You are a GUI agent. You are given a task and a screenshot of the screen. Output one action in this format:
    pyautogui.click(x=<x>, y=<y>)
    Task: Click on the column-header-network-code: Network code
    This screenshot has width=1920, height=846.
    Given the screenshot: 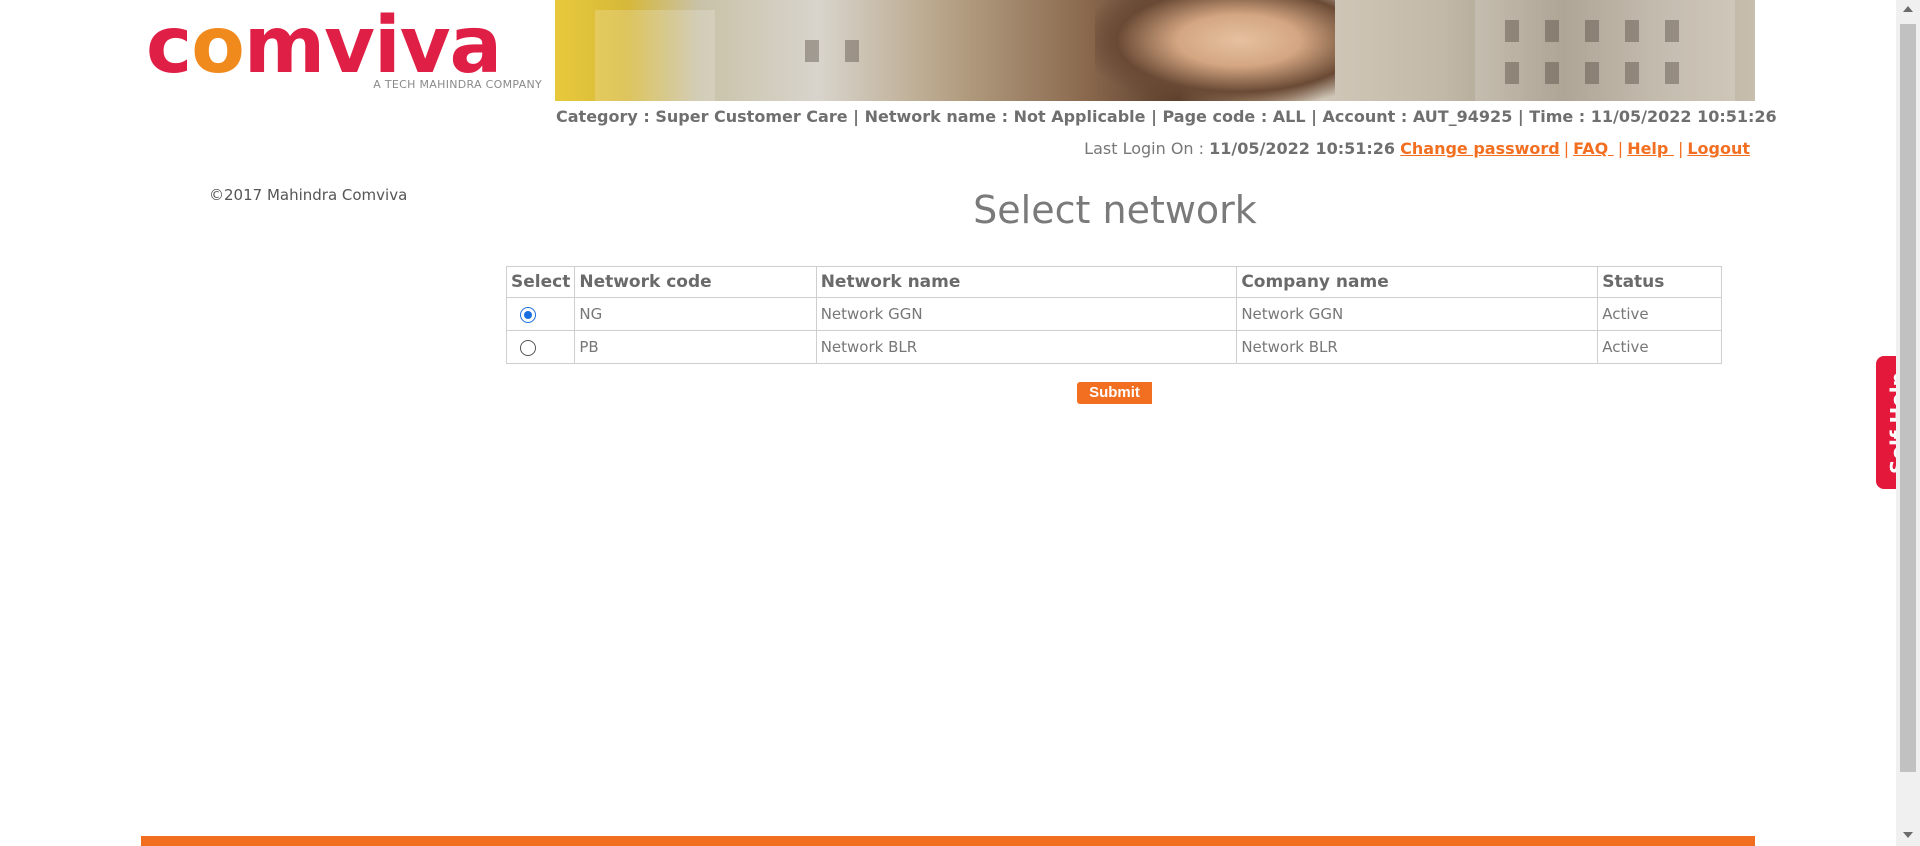 What is the action you would take?
    pyautogui.click(x=695, y=282)
    